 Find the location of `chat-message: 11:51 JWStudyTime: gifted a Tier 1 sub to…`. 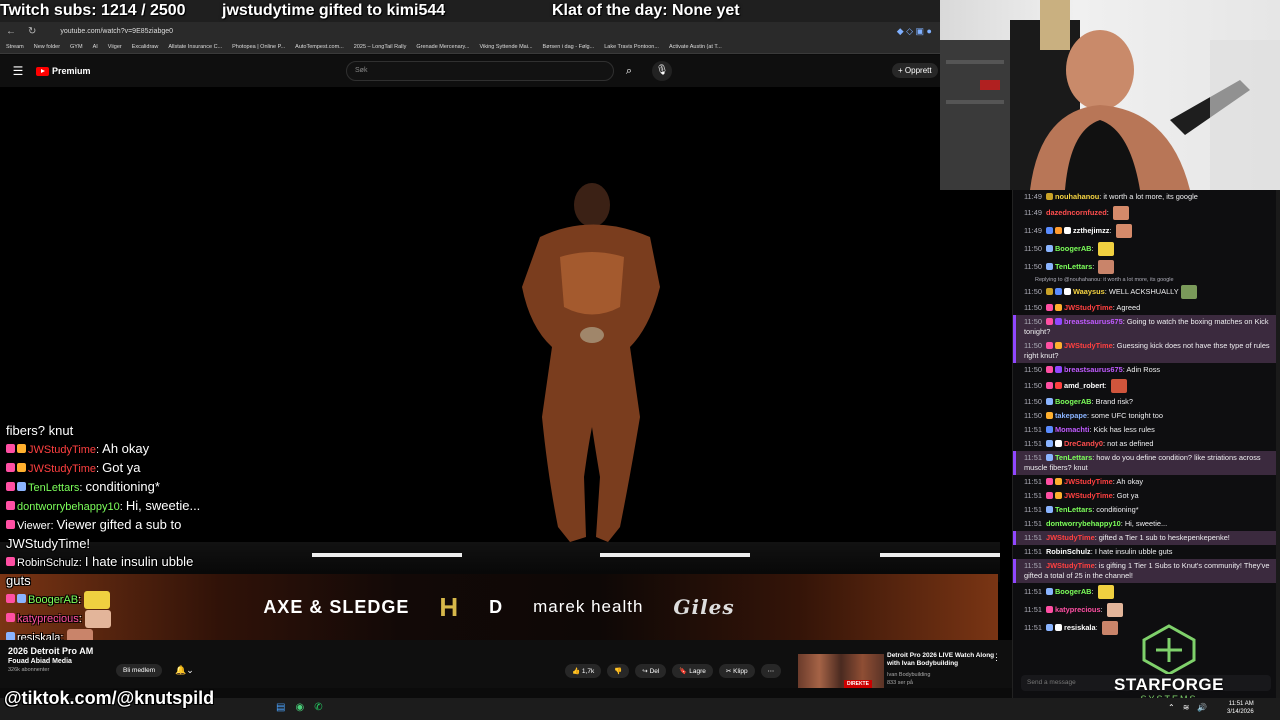

chat-message: 11:51 JWStudyTime: gifted a Tier 1 sub to… is located at coordinates (1146, 538).